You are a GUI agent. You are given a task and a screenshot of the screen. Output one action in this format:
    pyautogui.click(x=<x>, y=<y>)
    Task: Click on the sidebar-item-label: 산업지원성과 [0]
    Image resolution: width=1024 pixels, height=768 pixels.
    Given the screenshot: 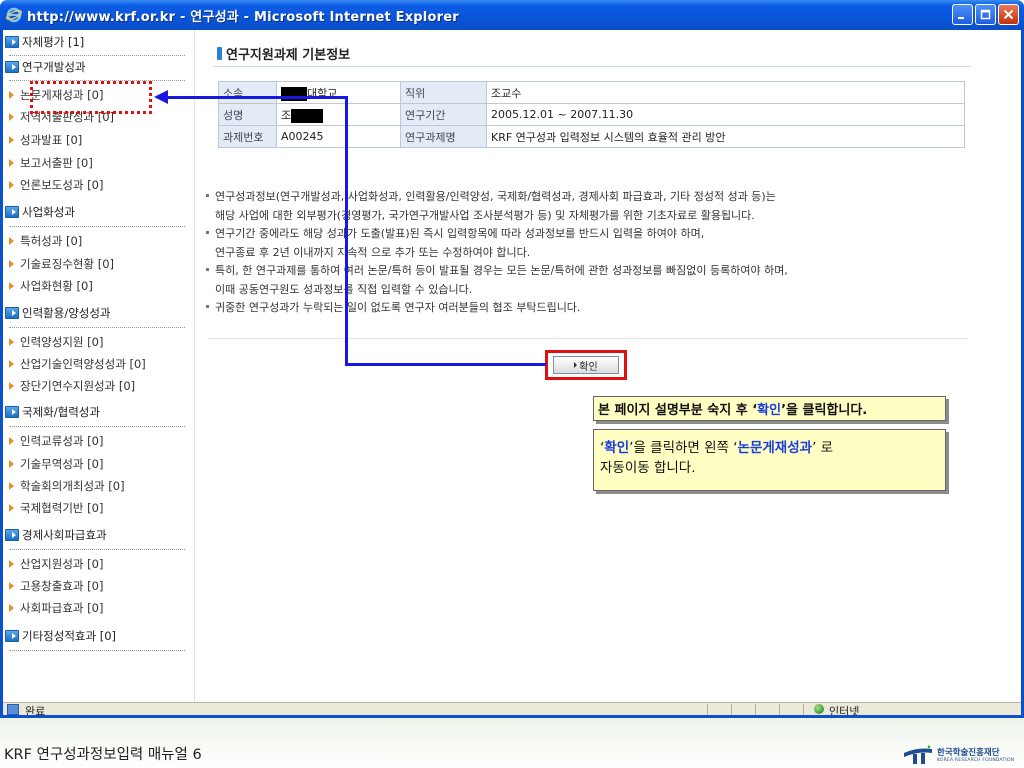 What is the action you would take?
    pyautogui.click(x=62, y=564)
    